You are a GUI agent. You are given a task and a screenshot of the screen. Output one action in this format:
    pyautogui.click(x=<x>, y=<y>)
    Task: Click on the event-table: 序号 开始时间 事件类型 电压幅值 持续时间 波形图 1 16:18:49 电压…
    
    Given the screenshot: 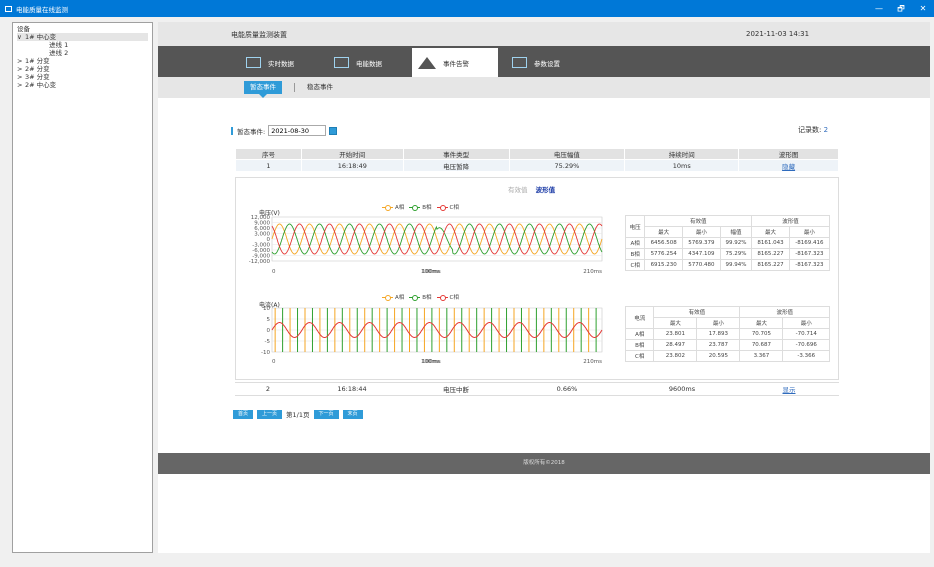 What is the action you would take?
    pyautogui.click(x=537, y=160)
    